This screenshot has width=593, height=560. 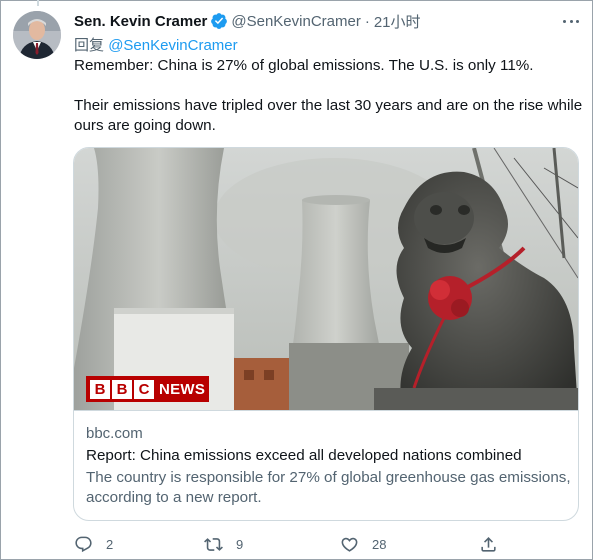 I want to click on author-avatar, so click(x=37, y=35).